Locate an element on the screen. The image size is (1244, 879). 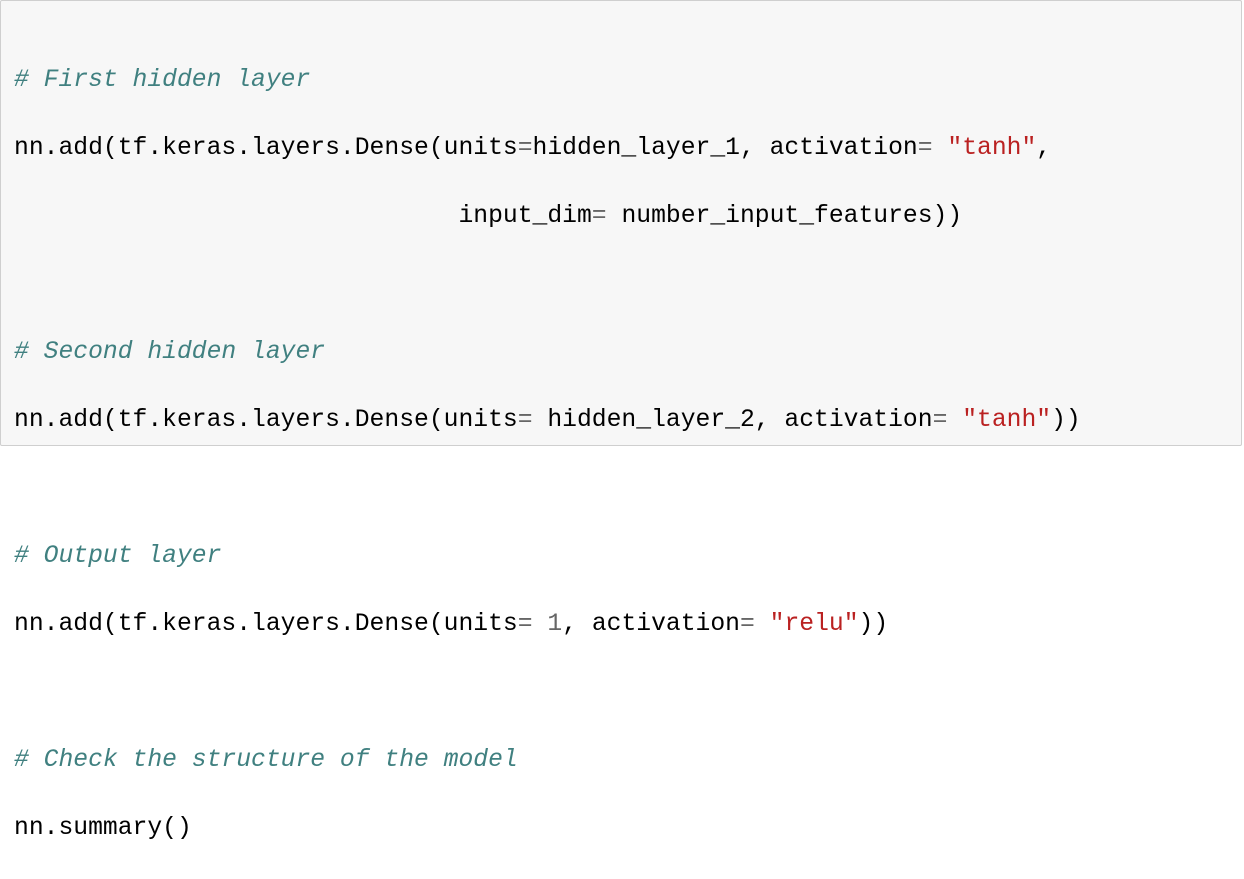
code-line-3: input_dim= number_input_features)) is located at coordinates (547, 216).